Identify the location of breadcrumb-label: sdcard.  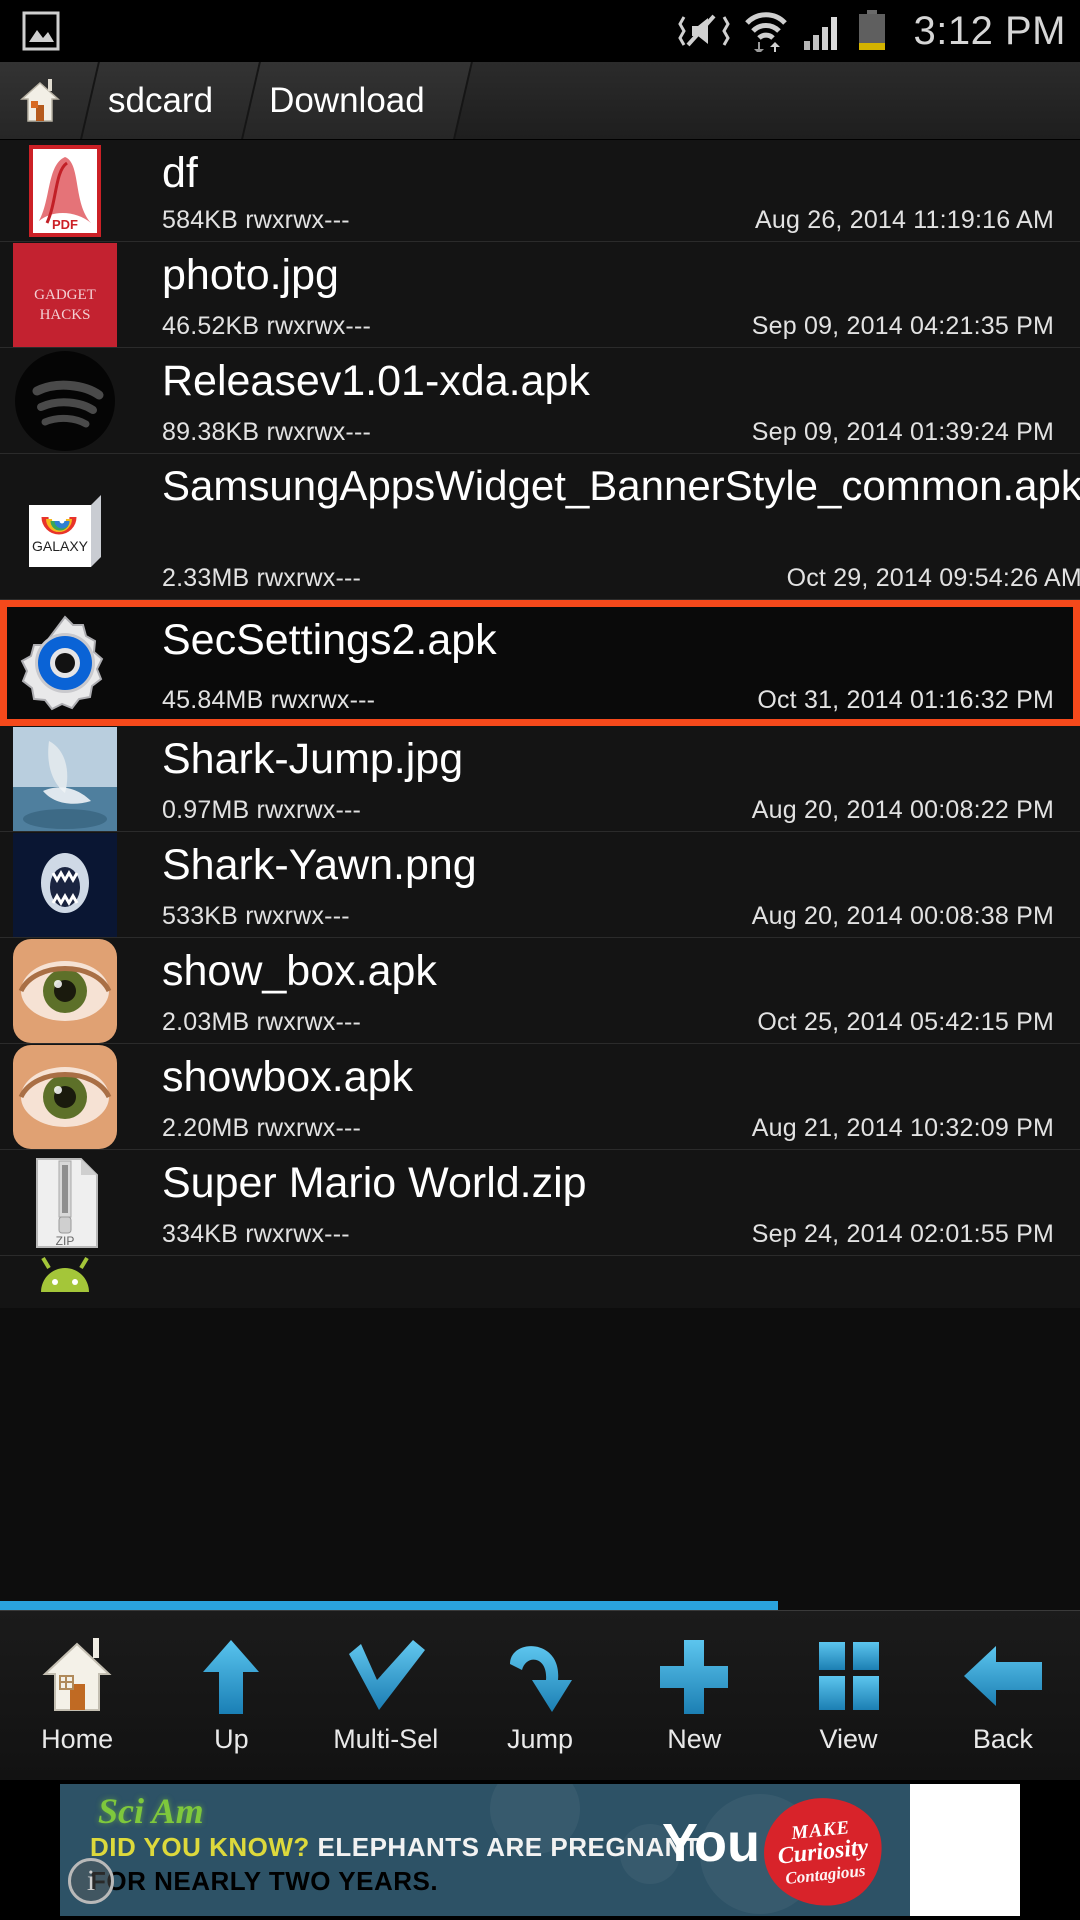
(161, 100).